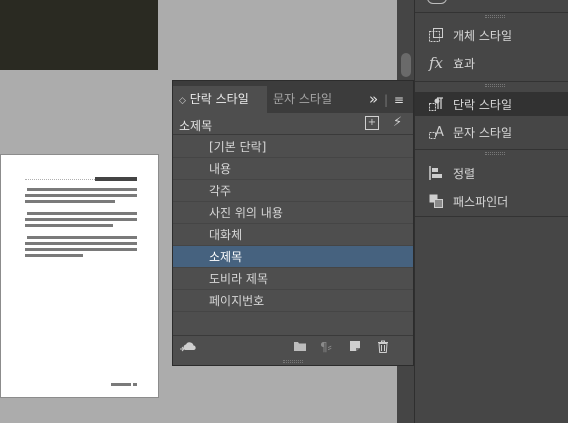 The width and height of the screenshot is (568, 423). I want to click on dock-item-paragraph-styles: 단락 스타일, so click(491, 104).